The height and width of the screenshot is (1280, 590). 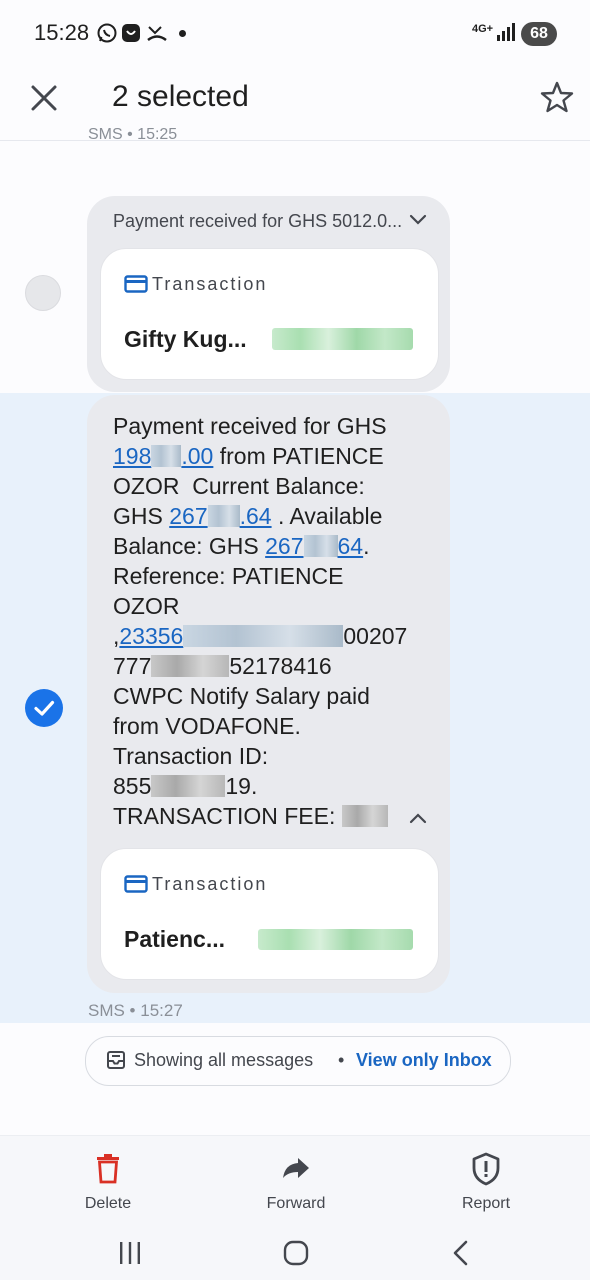 What do you see at coordinates (108, 1169) in the screenshot?
I see `trash-icon` at bounding box center [108, 1169].